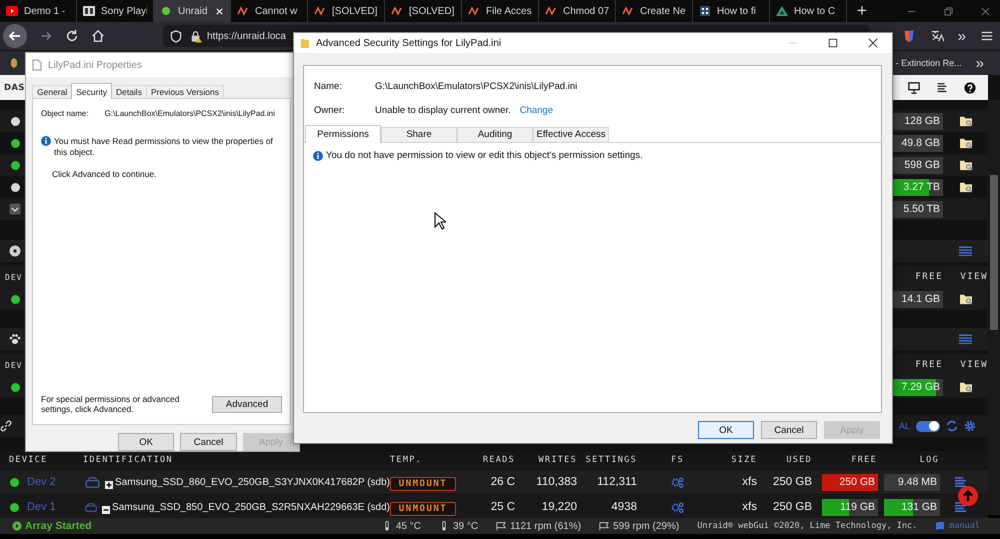 This screenshot has height=539, width=1000. What do you see at coordinates (46, 141) in the screenshot?
I see `info-icon` at bounding box center [46, 141].